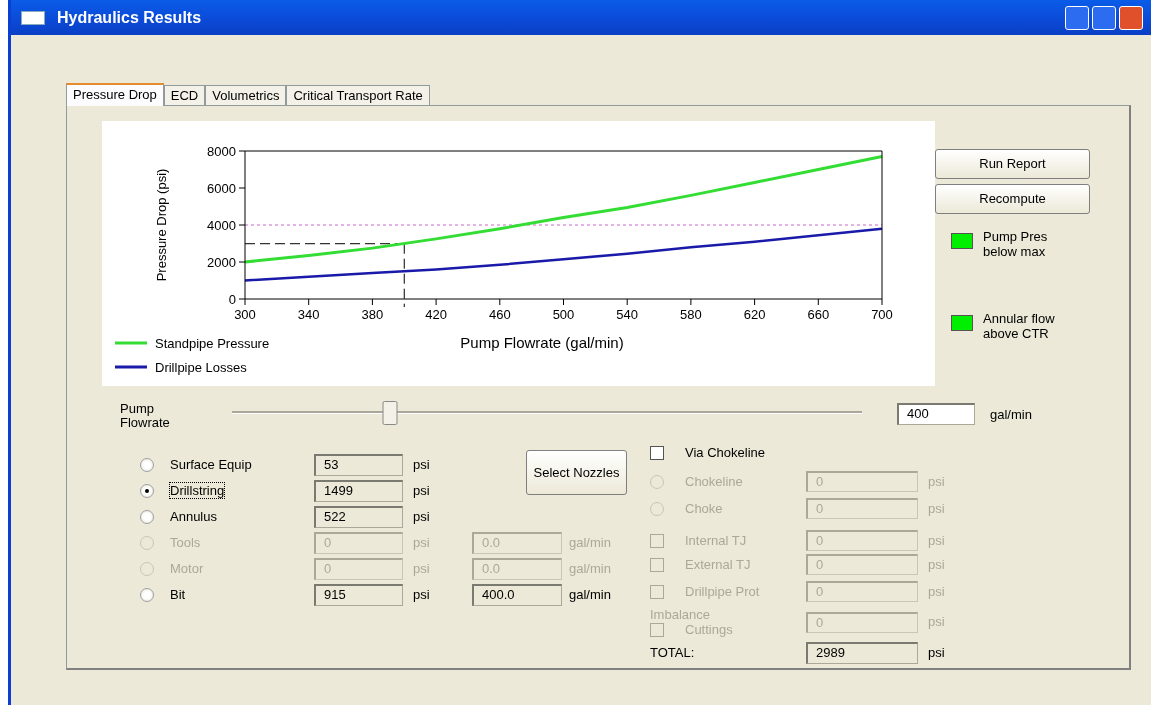 This screenshot has width=1151, height=705. I want to click on maximize-button, so click(1104, 17).